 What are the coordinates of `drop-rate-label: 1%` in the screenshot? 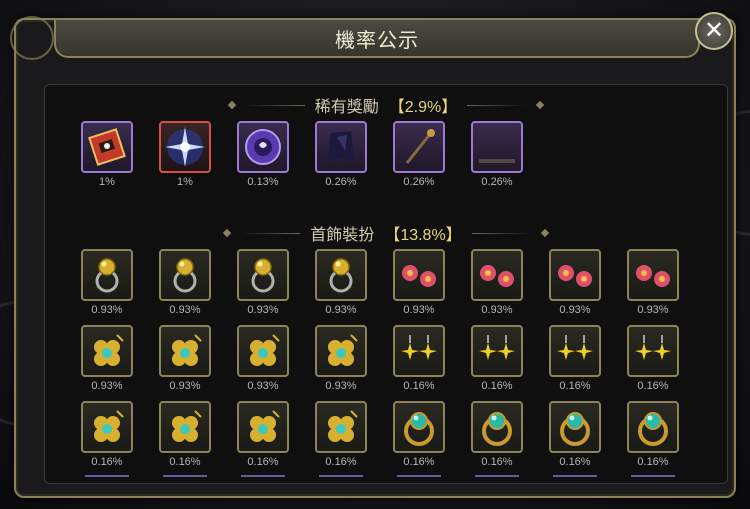 It's located at (185, 182).